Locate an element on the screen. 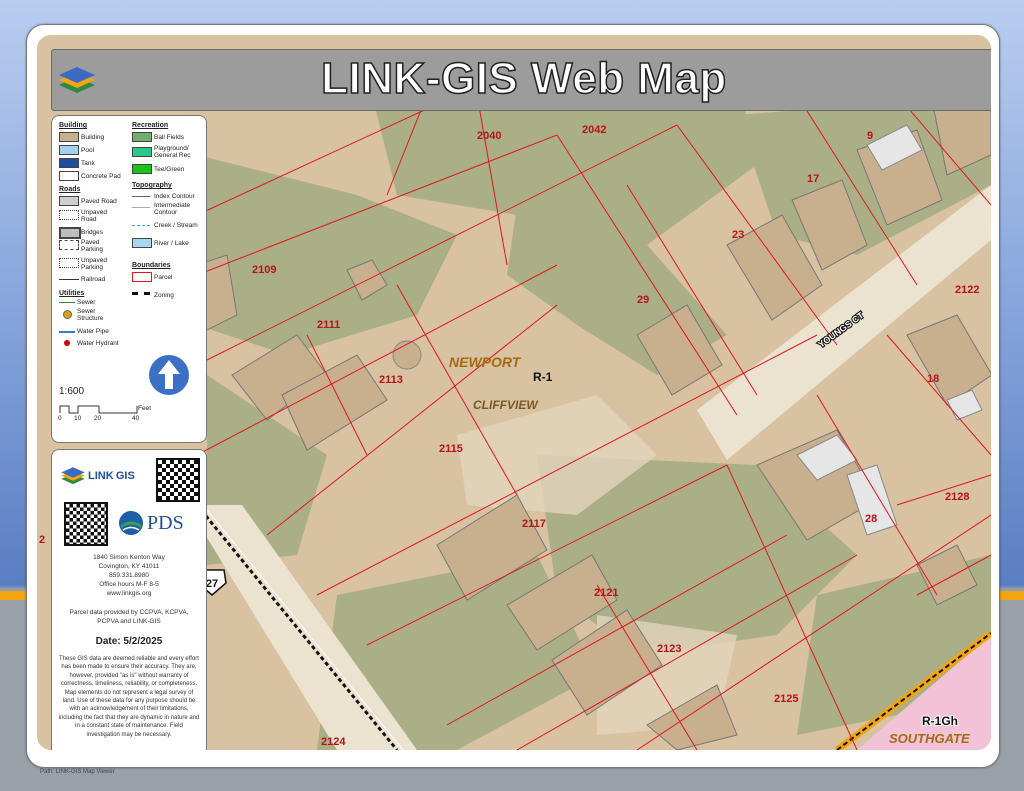 The width and height of the screenshot is (1024, 791). parcel-2123: 2123 is located at coordinates (669, 649).